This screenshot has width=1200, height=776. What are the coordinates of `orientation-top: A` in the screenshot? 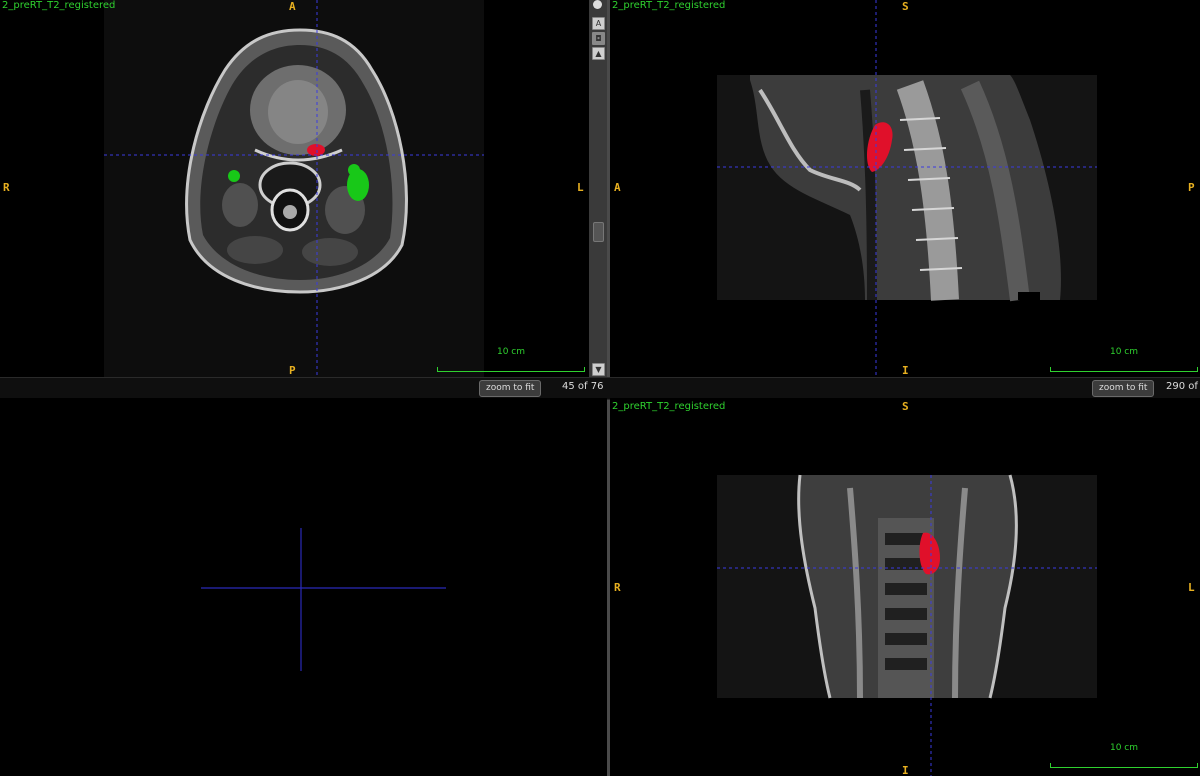 It's located at (292, 6).